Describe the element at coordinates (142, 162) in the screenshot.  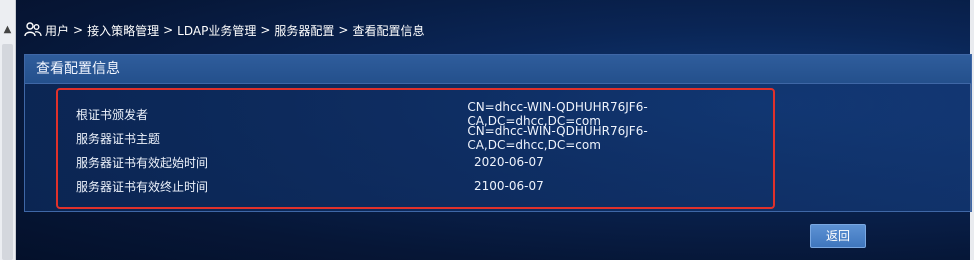
I see `info-label: 服务器证书有效起始时间` at that location.